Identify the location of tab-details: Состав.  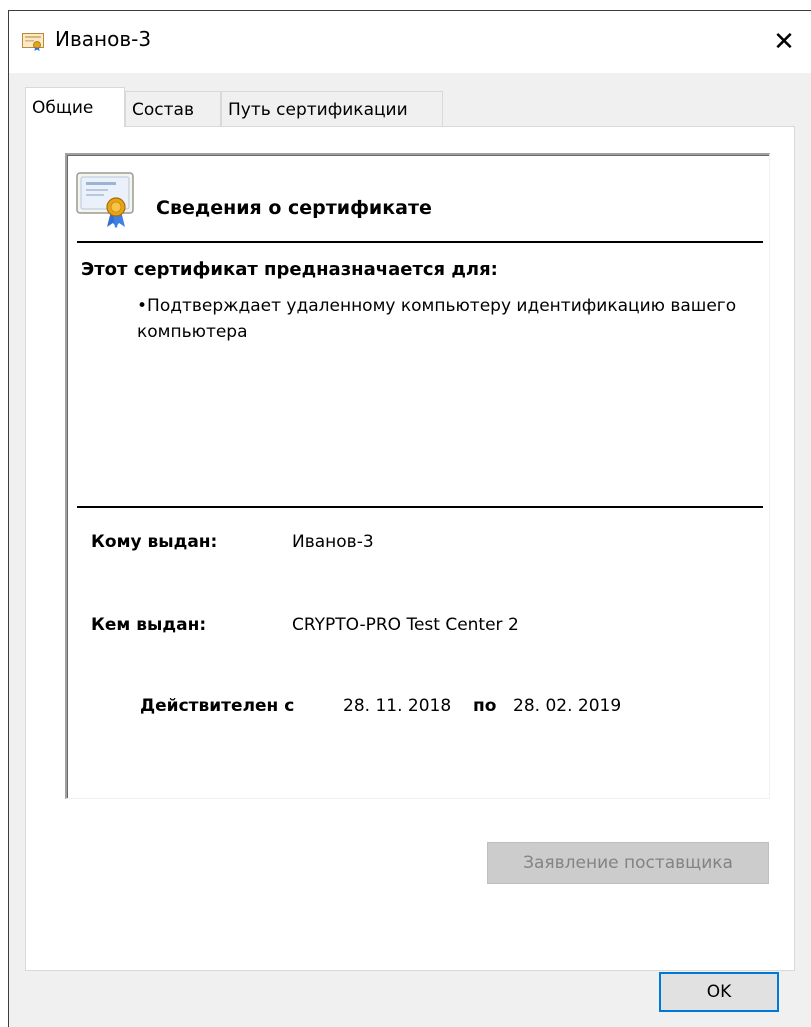
(173, 109).